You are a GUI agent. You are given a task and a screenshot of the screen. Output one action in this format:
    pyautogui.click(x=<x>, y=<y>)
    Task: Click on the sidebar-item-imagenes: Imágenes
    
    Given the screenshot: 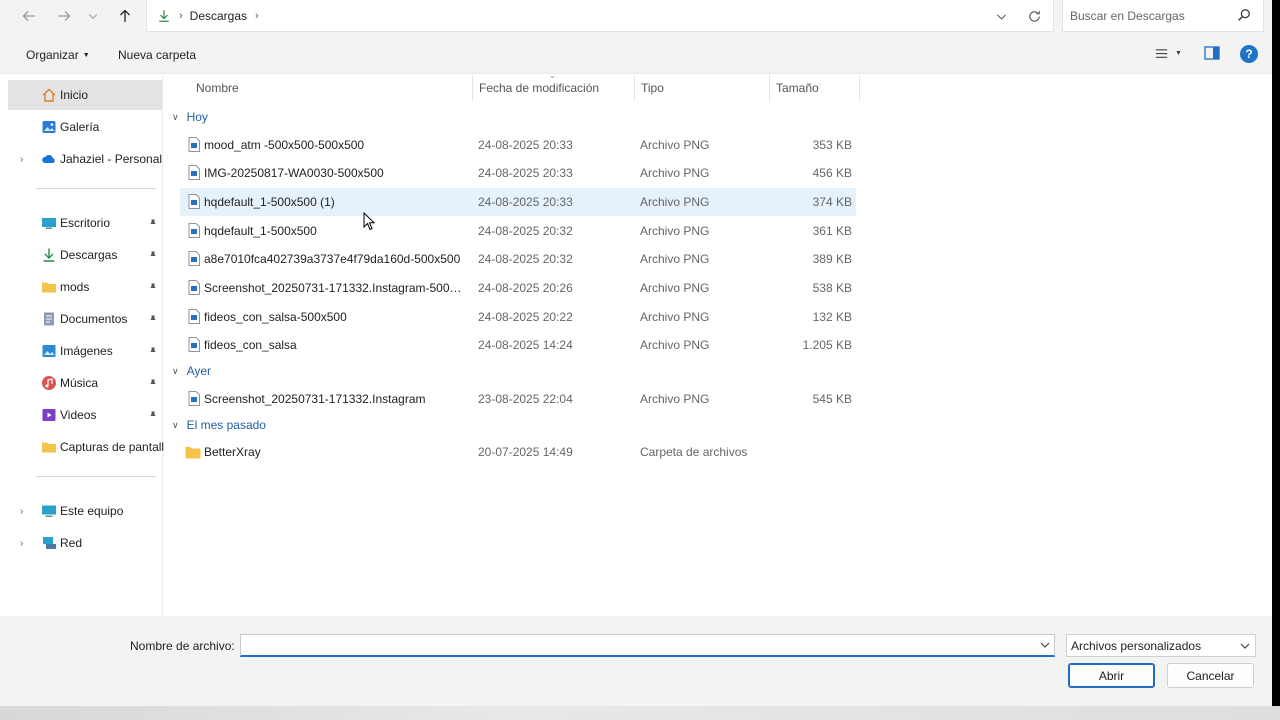 What is the action you would take?
    pyautogui.click(x=85, y=351)
    